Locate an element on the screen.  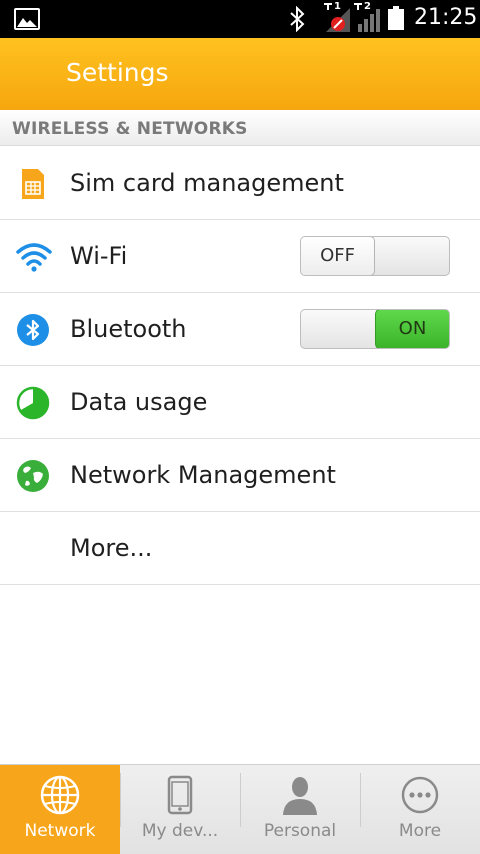
sim2-tag: 2 is located at coordinates (367, 6).